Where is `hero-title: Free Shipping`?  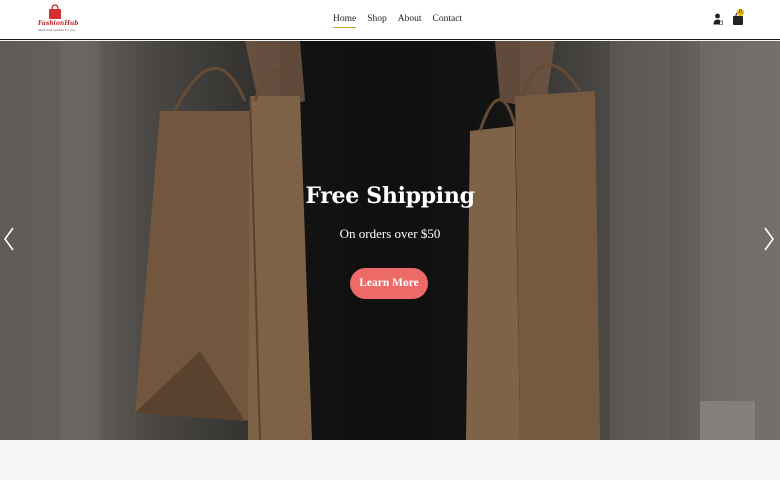
hero-title: Free Shipping is located at coordinates (390, 196).